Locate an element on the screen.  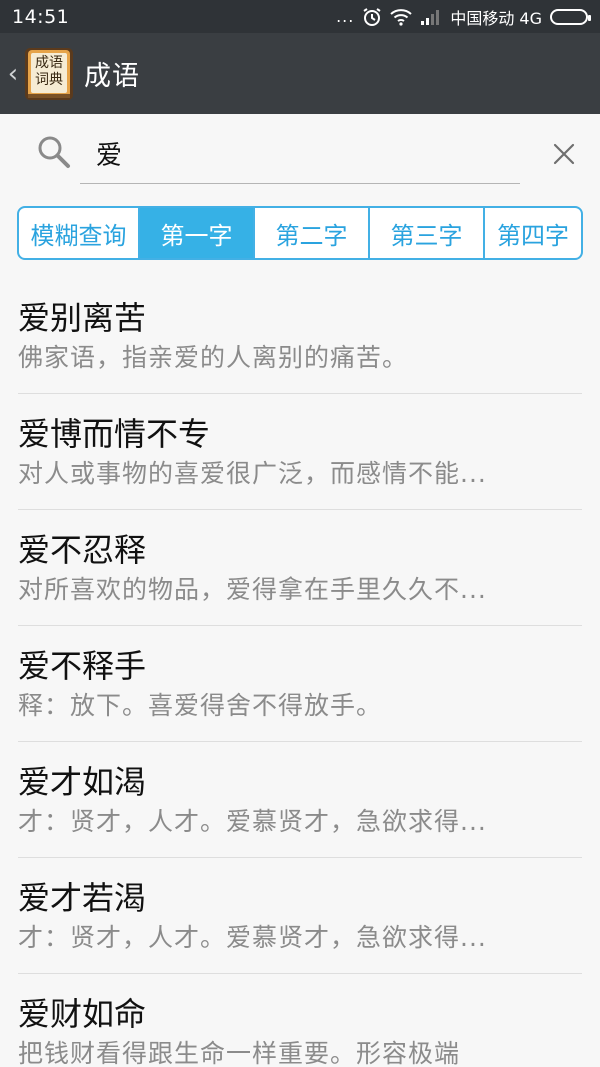
idiom-title: 爱才如渴 is located at coordinates (82, 782).